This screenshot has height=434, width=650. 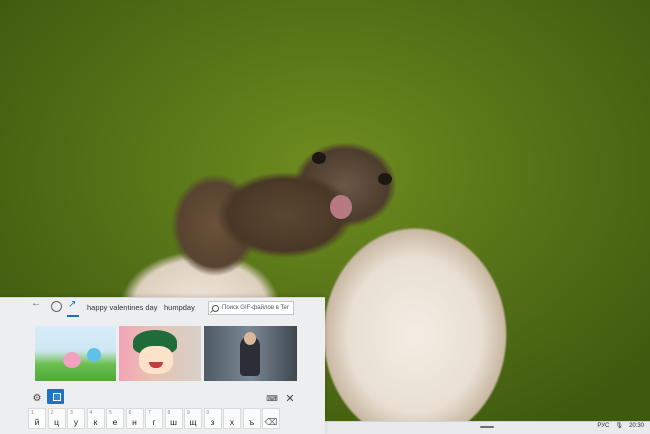 What do you see at coordinates (110, 413) in the screenshot?
I see `key-number-hint: 5` at bounding box center [110, 413].